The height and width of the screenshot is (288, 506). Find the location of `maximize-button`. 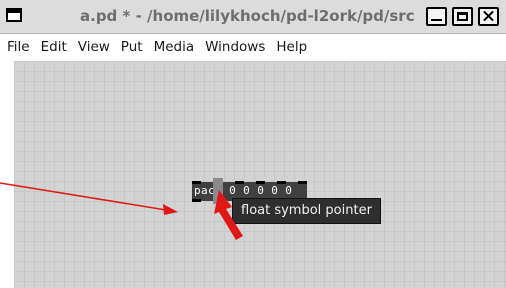

maximize-button is located at coordinates (462, 16).